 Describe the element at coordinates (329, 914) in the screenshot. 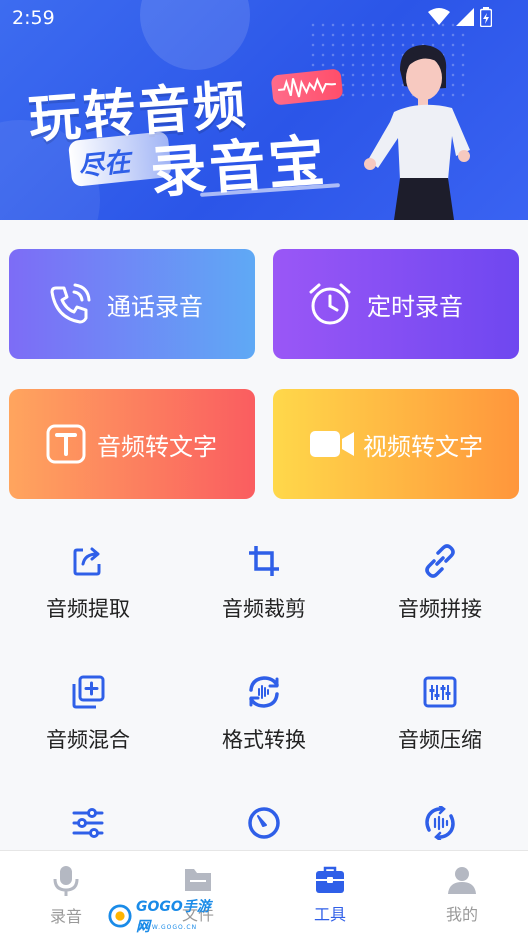

I see `tab-label: 工具` at that location.